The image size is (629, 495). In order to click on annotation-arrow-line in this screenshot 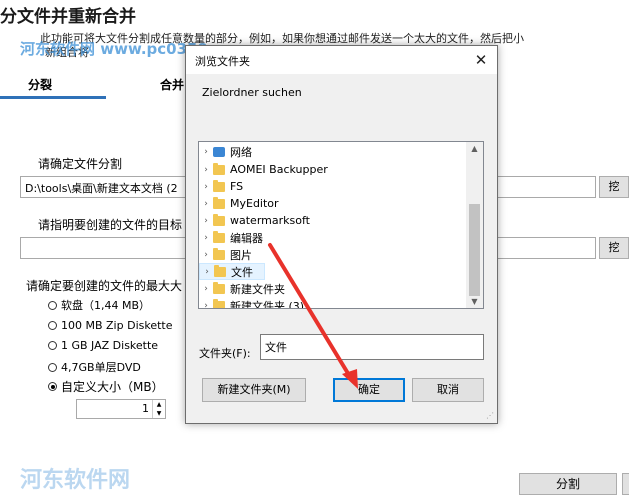, I will do `click(311, 312)`.